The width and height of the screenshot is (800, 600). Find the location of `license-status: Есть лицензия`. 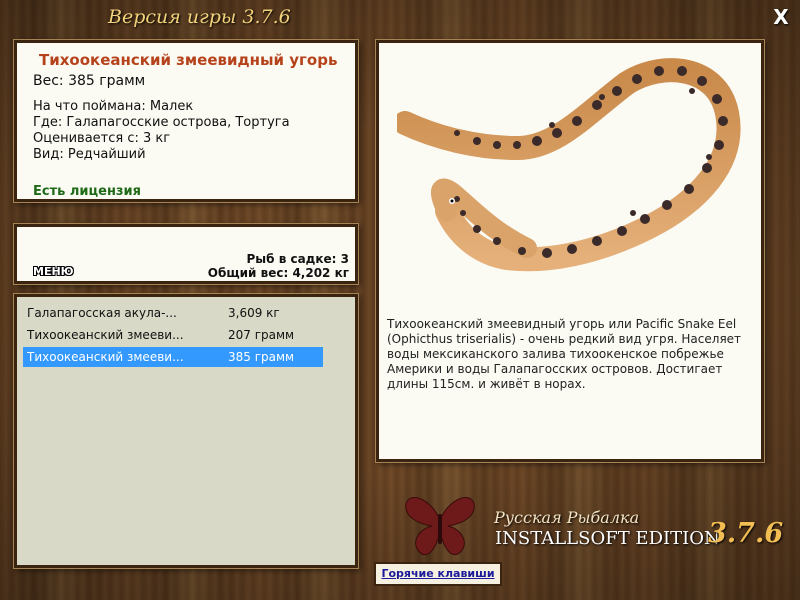

license-status: Есть лицензия is located at coordinates (87, 191).